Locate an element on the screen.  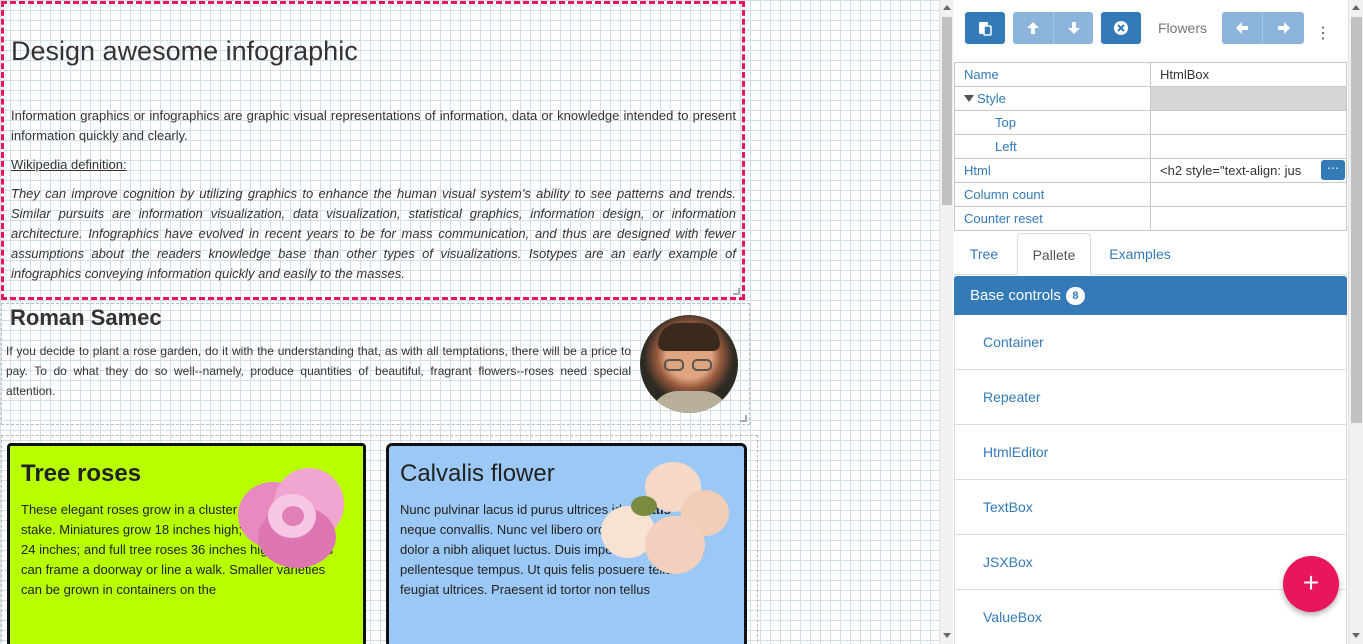
paste-button is located at coordinates (985, 28).